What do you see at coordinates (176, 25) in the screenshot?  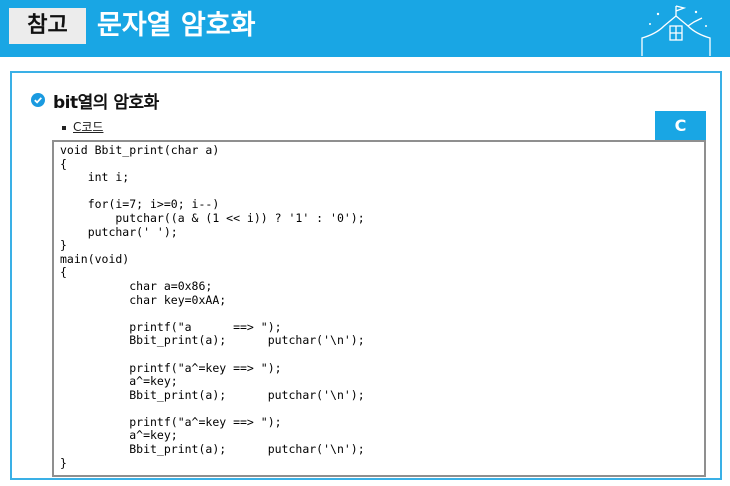 I see `page-title: 문자열 암호화` at bounding box center [176, 25].